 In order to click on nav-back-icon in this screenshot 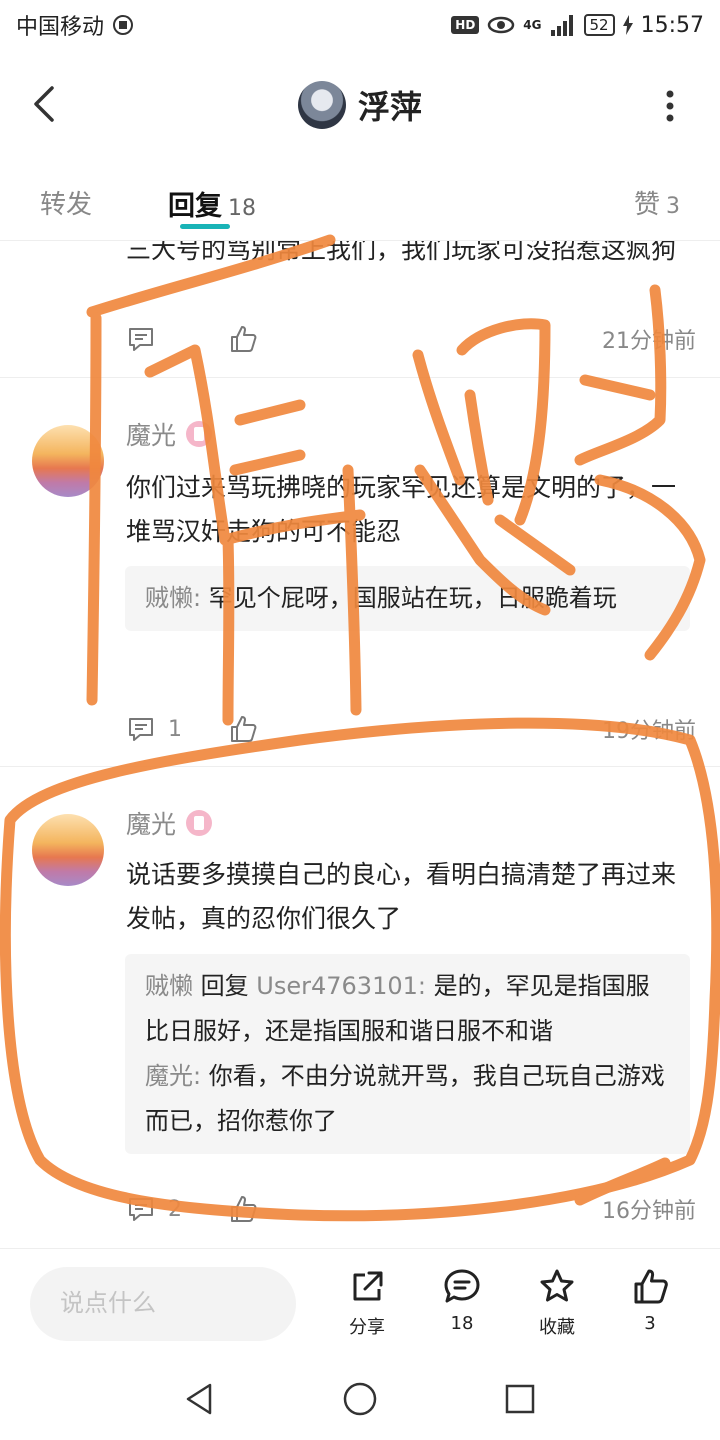, I will do `click(200, 1399)`.